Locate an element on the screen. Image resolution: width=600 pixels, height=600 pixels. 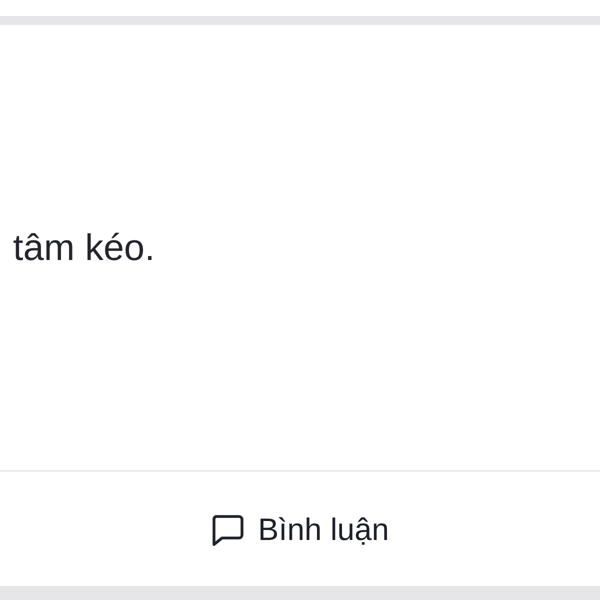
comment-button: Bình luận is located at coordinates (300, 530).